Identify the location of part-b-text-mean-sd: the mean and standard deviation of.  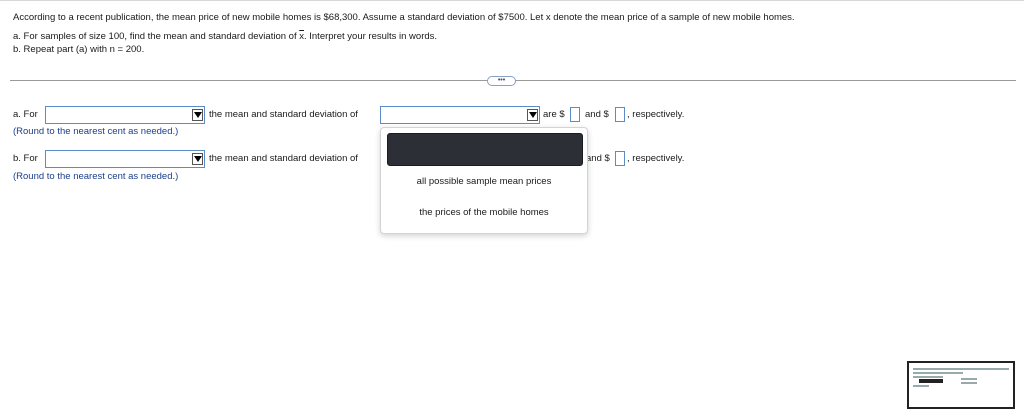
(283, 158).